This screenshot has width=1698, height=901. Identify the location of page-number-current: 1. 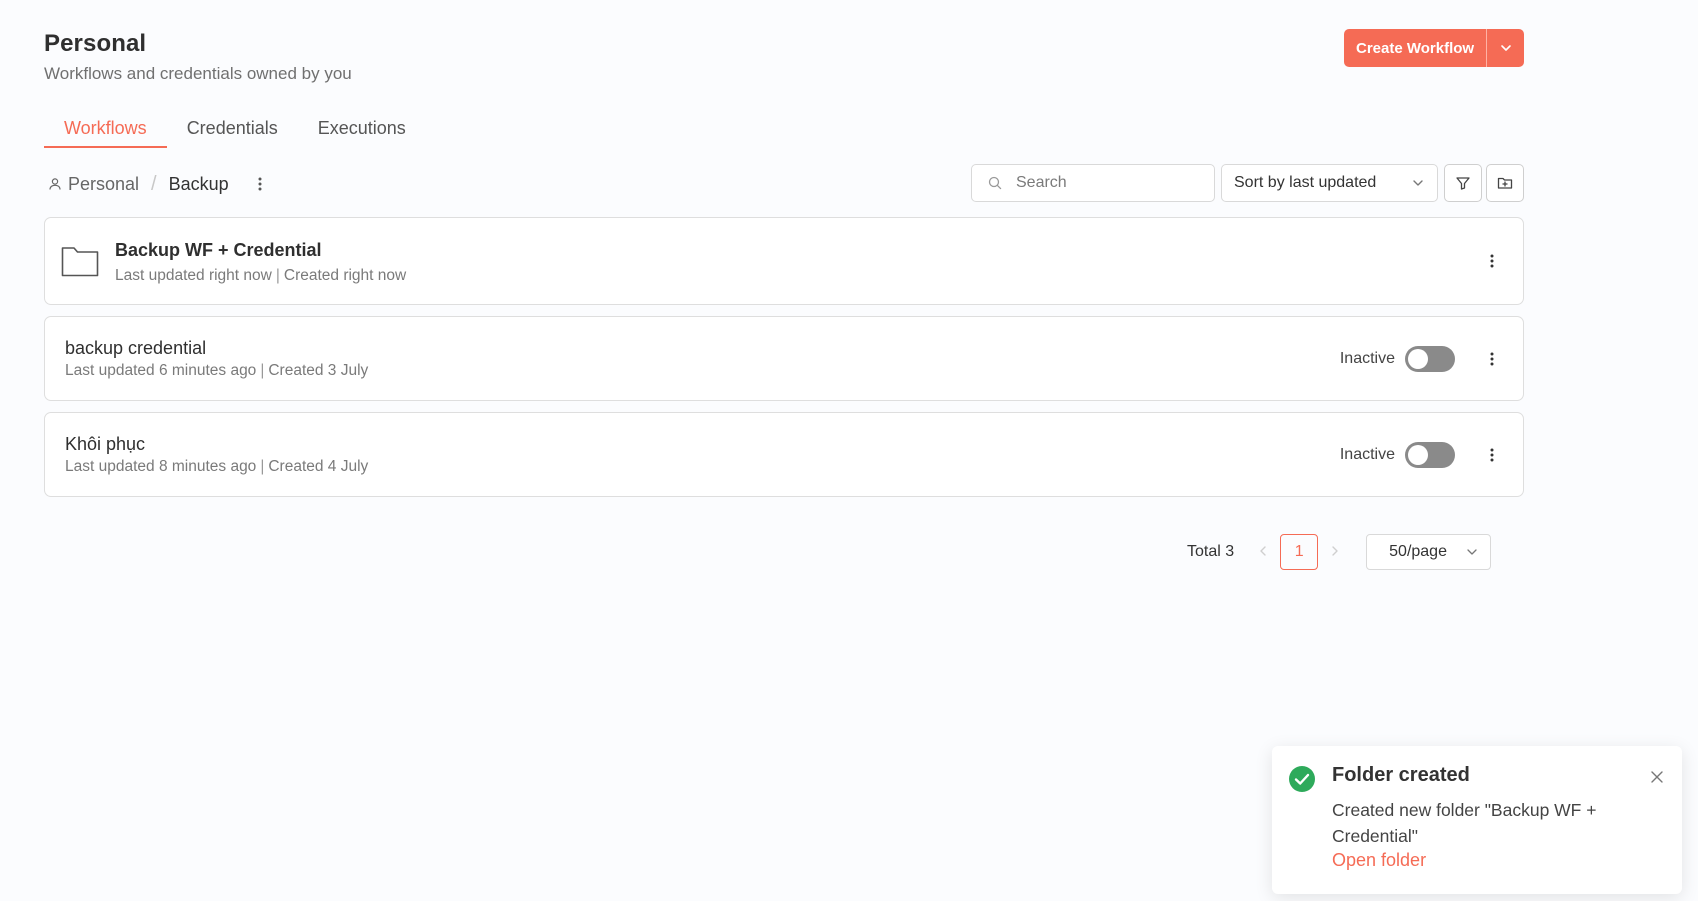
(1299, 552).